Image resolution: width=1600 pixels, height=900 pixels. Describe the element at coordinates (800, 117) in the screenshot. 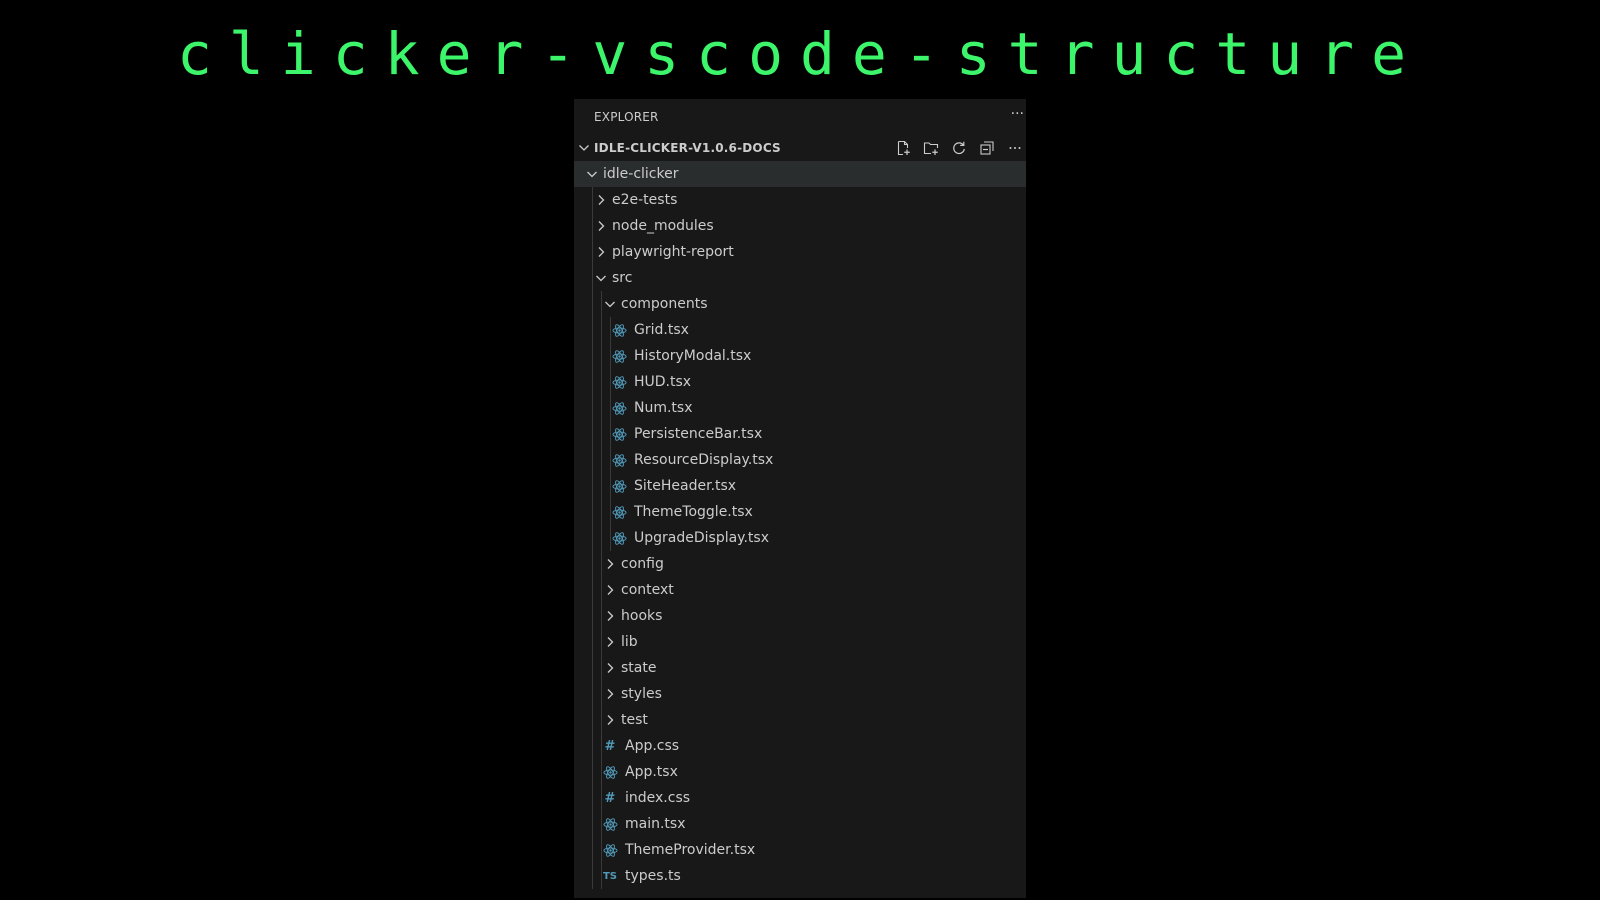

I see `explorer-header: EXPLORER ···` at that location.